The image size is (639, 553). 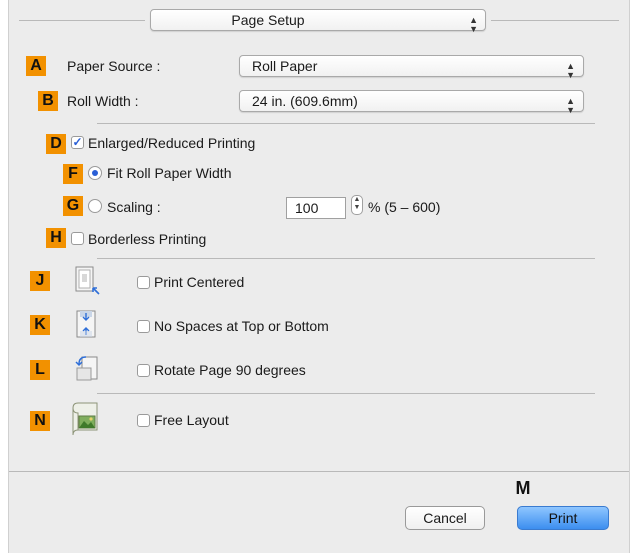 I want to click on badge-g: G, so click(x=73, y=206).